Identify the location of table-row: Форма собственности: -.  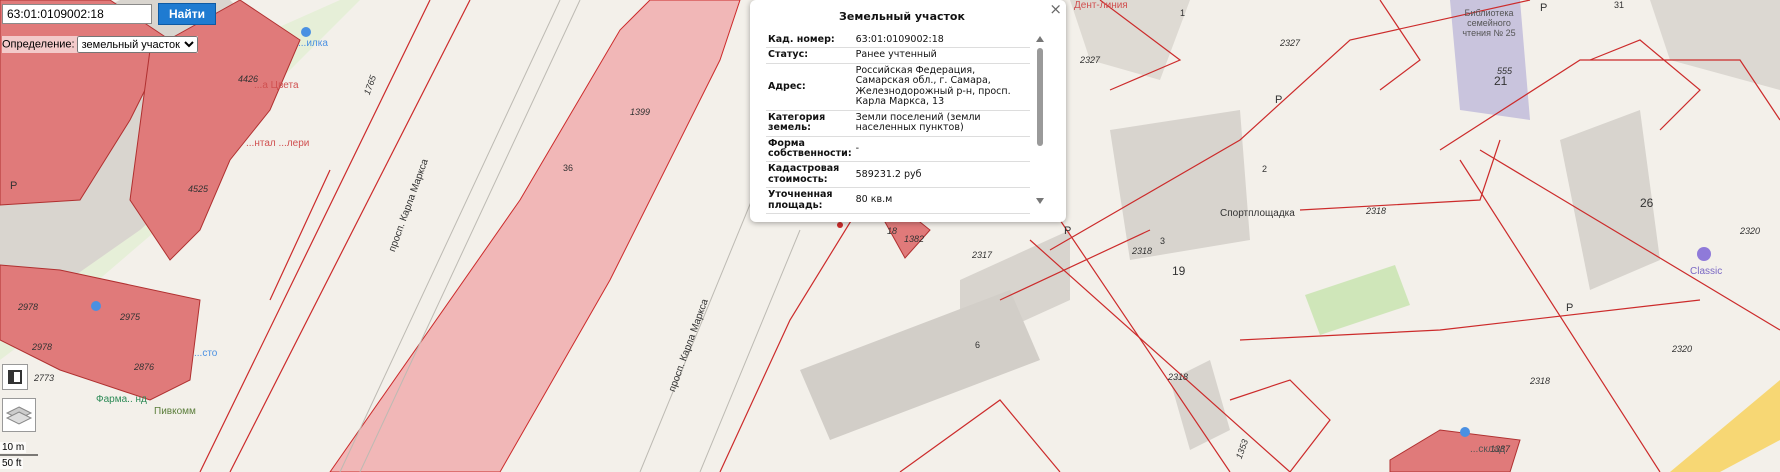
(898, 149).